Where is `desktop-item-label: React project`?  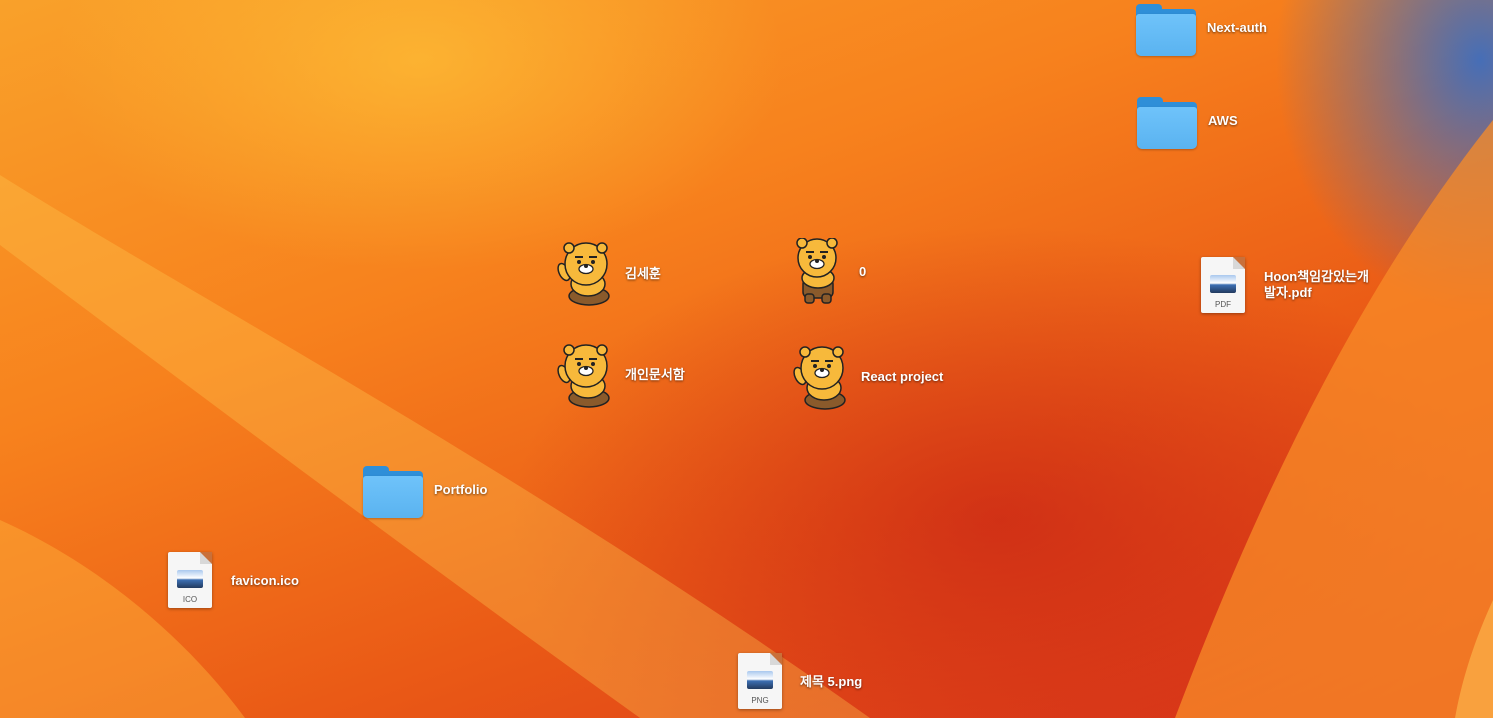 desktop-item-label: React project is located at coordinates (902, 376).